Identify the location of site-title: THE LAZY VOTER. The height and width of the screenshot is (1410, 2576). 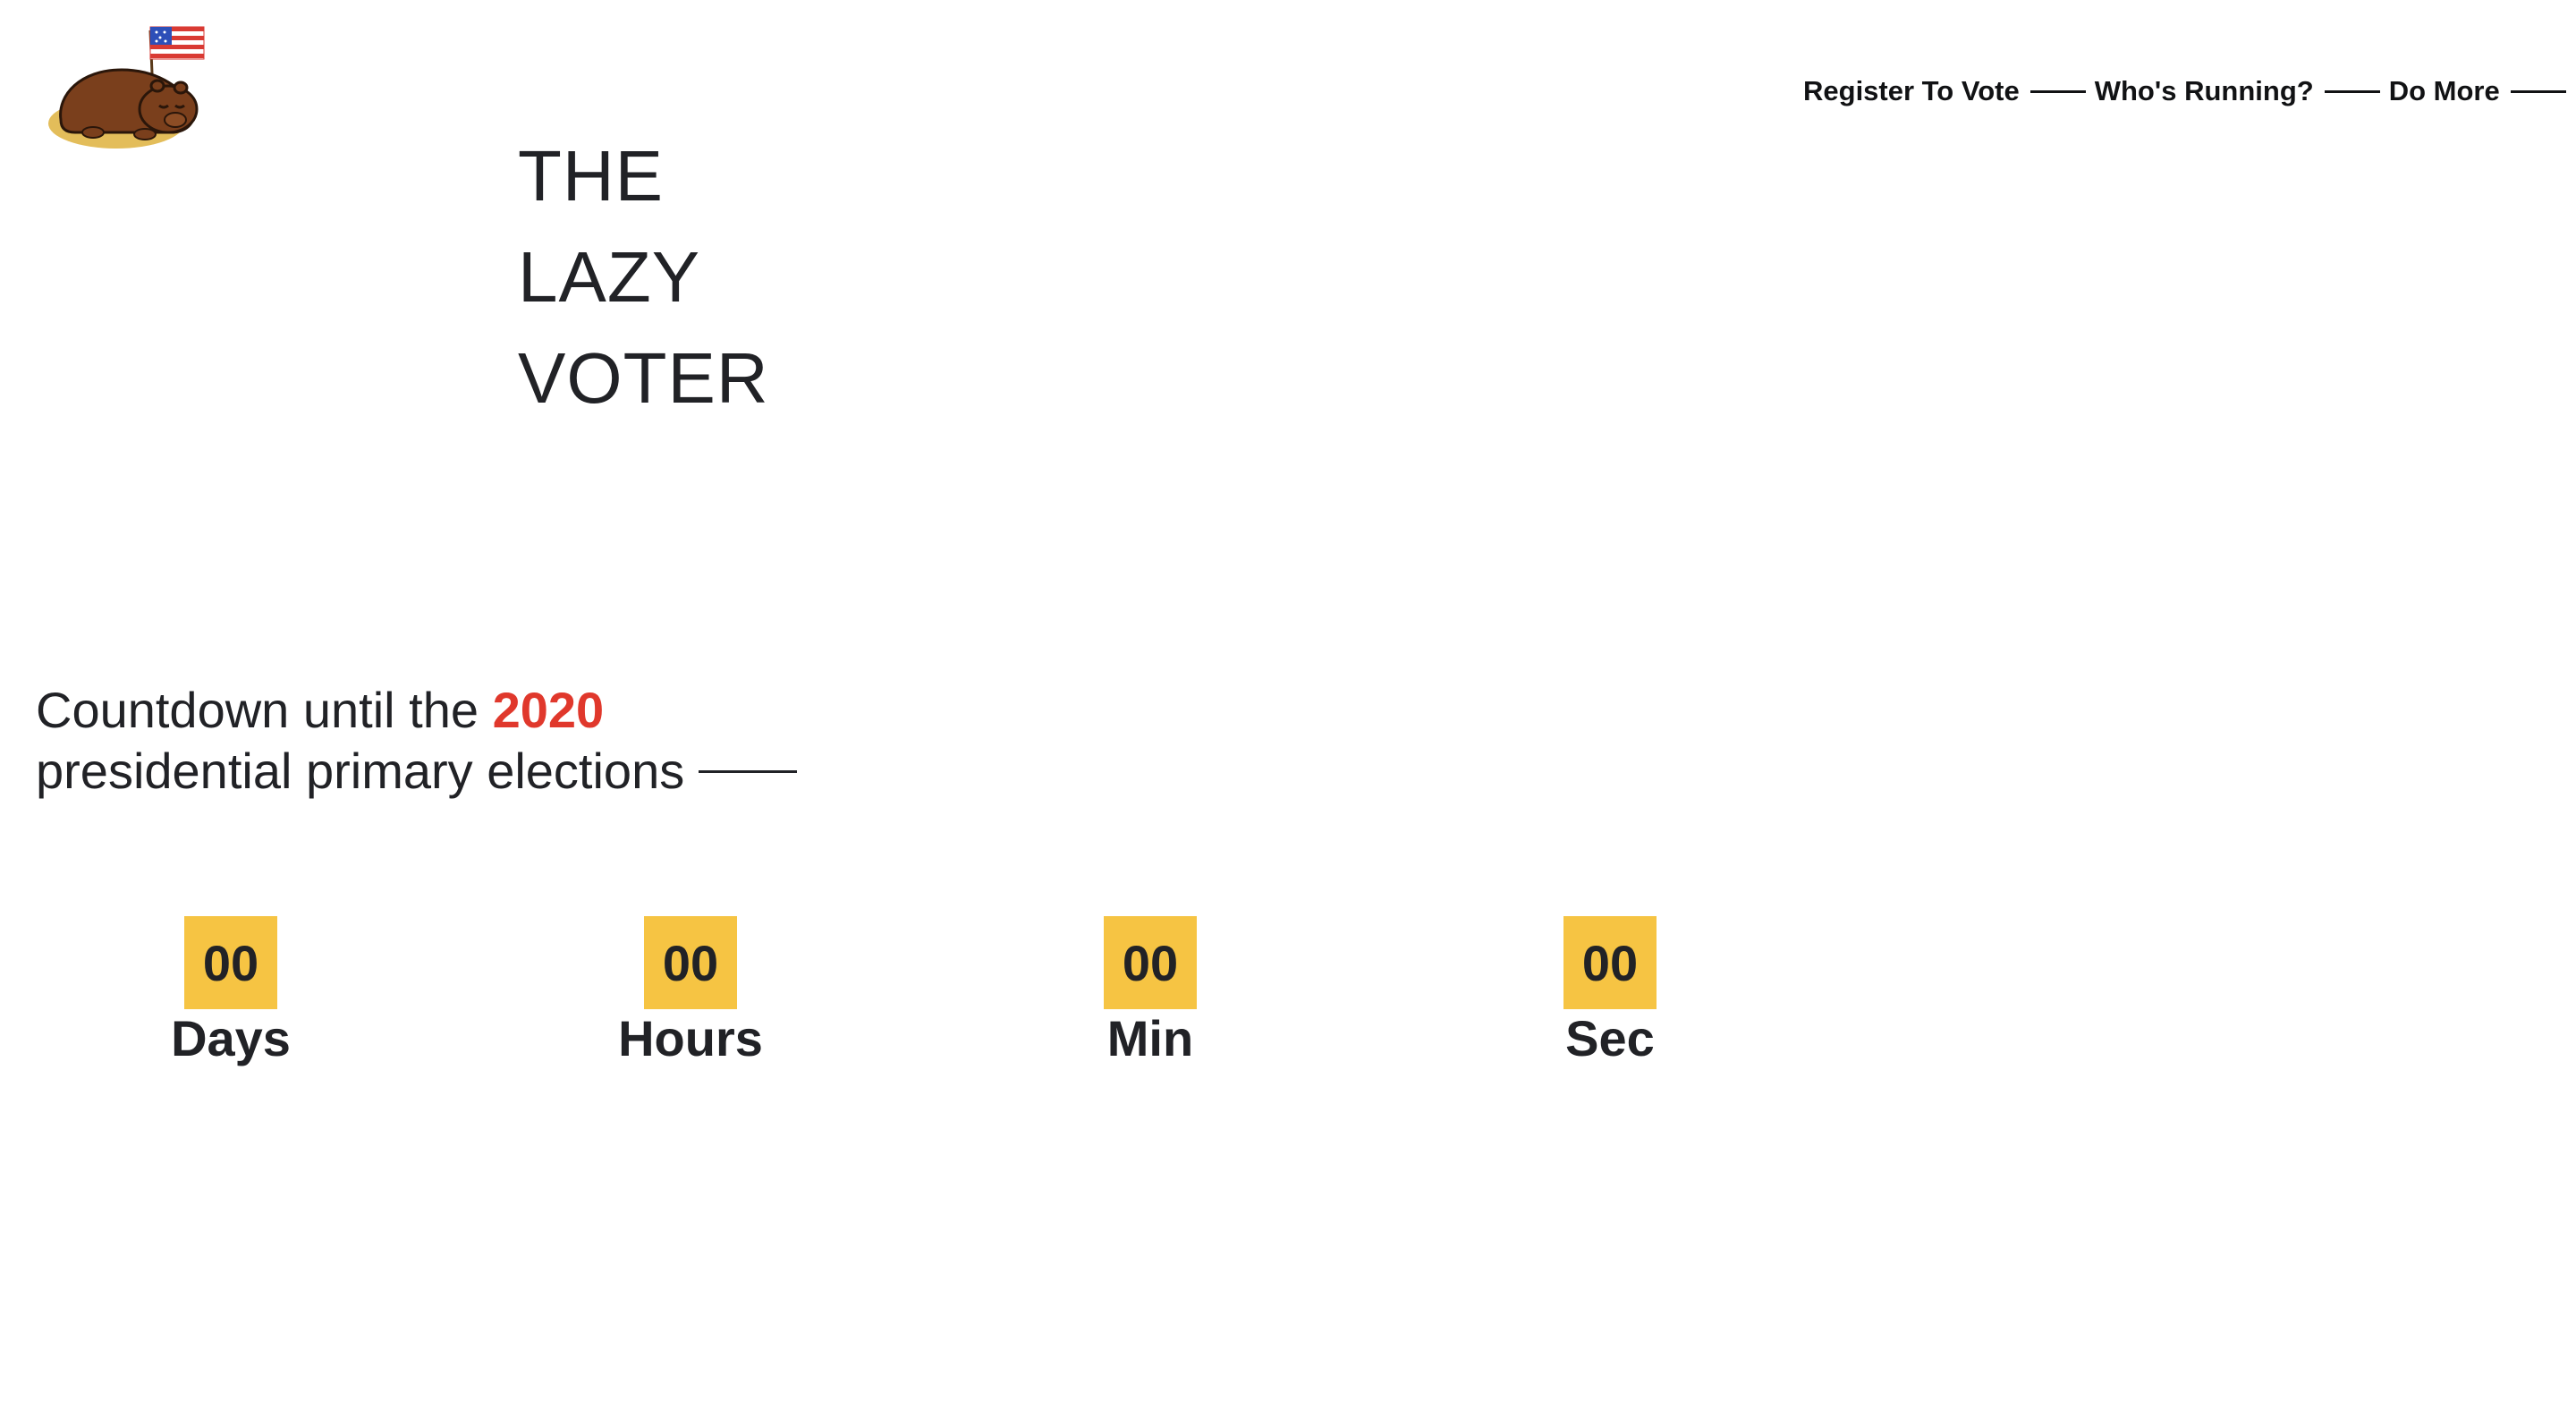
(643, 277).